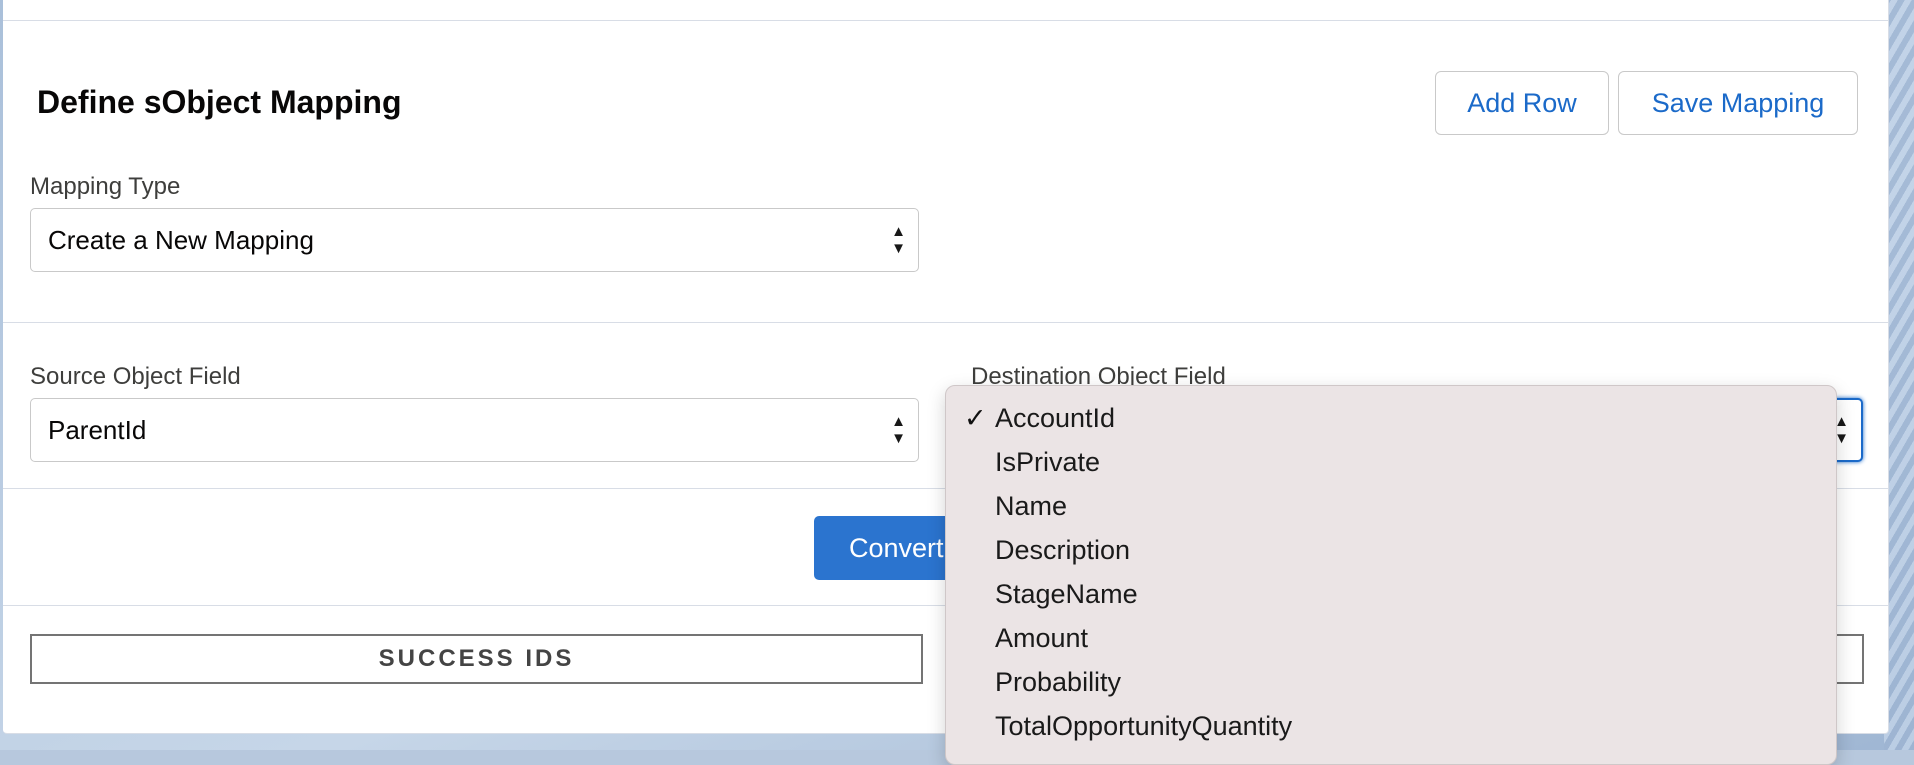 The image size is (1914, 765). What do you see at coordinates (474, 240) in the screenshot?
I see `mapping-type-select: Create a New Mapping ▲ ▼` at bounding box center [474, 240].